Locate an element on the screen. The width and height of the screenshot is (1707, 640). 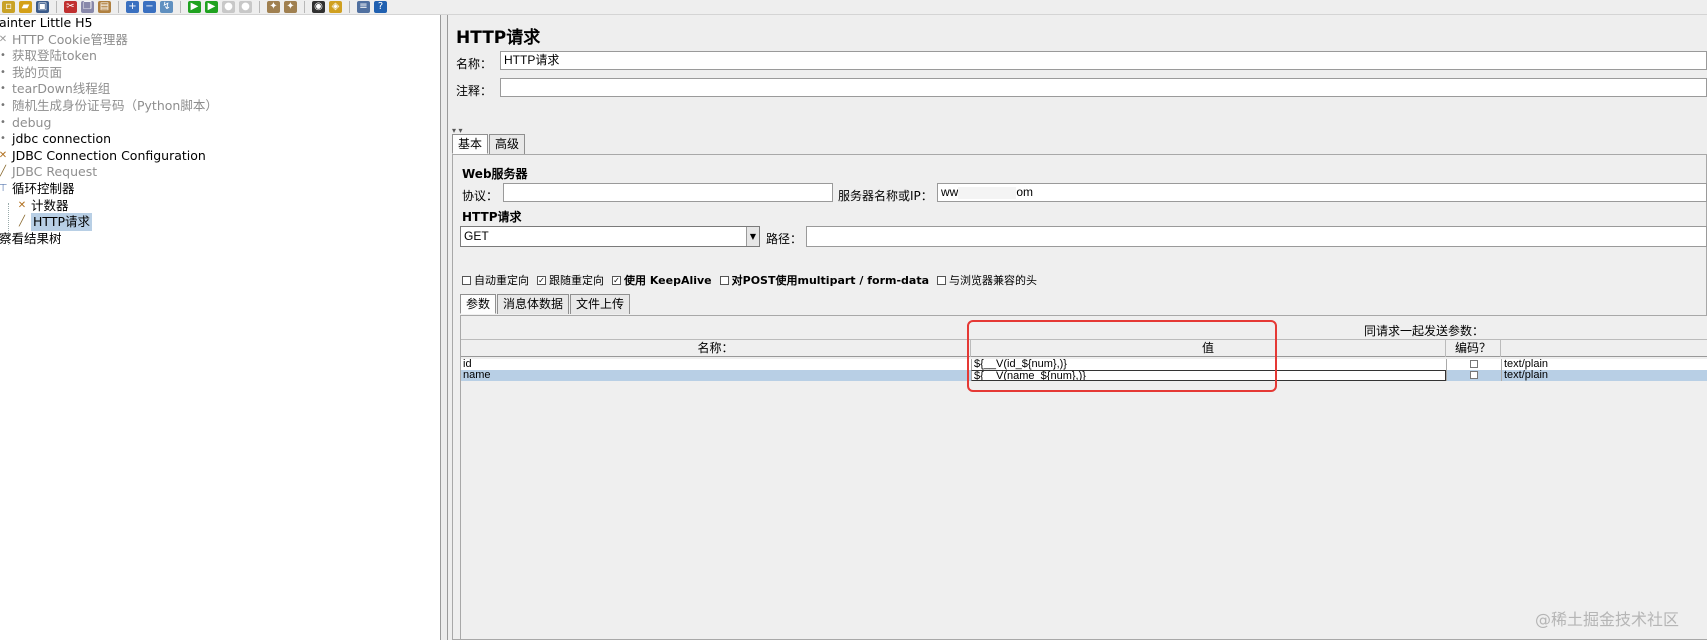
option-checkbox: ✓ 跟随重定向 is located at coordinates (570, 280).